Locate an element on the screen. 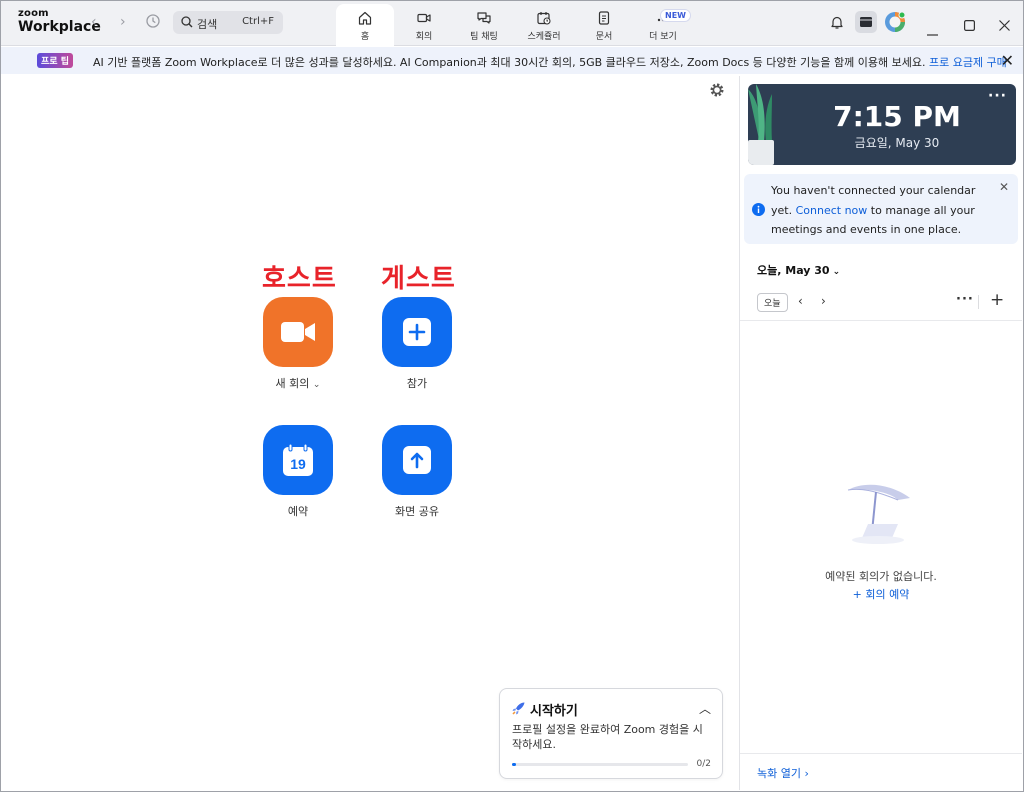 The width and height of the screenshot is (1024, 792). calendar-day-number: 19 is located at coordinates (298, 464).